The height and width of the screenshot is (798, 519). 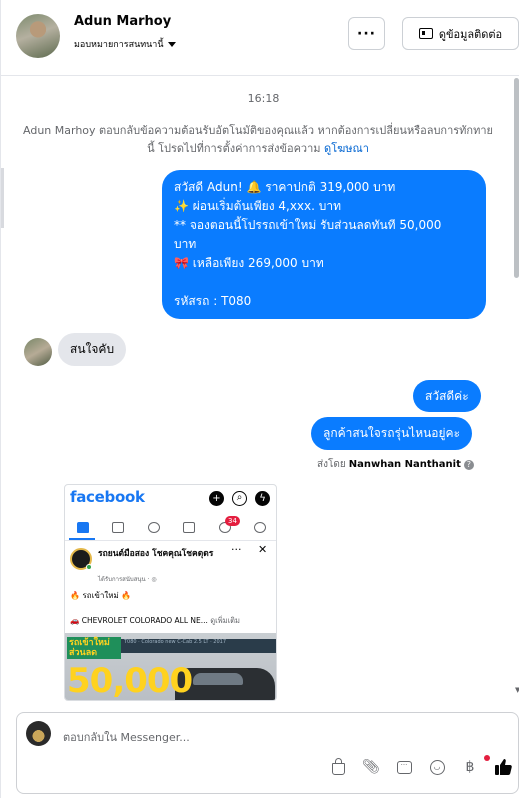 I want to click on see-more-link: ดูเพิ่มเติม, so click(x=225, y=620).